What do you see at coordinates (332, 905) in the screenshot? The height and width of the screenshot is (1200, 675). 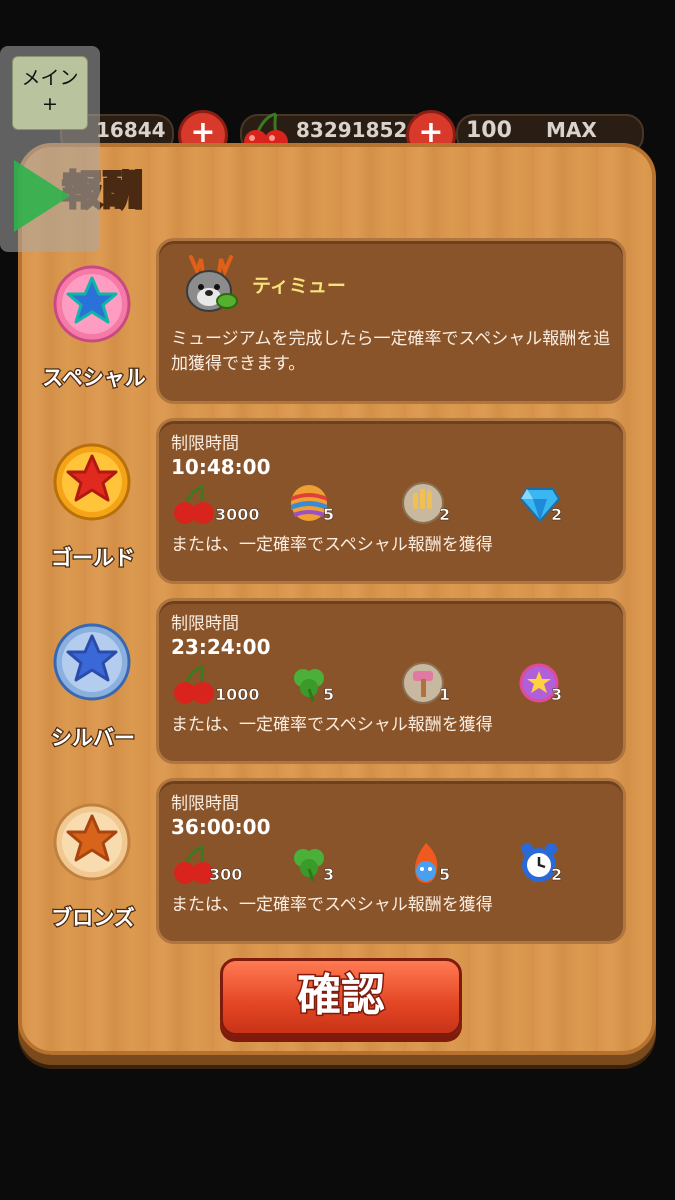 I see `bronze-note: または、一定確率でスペシャル報酬を獲得` at bounding box center [332, 905].